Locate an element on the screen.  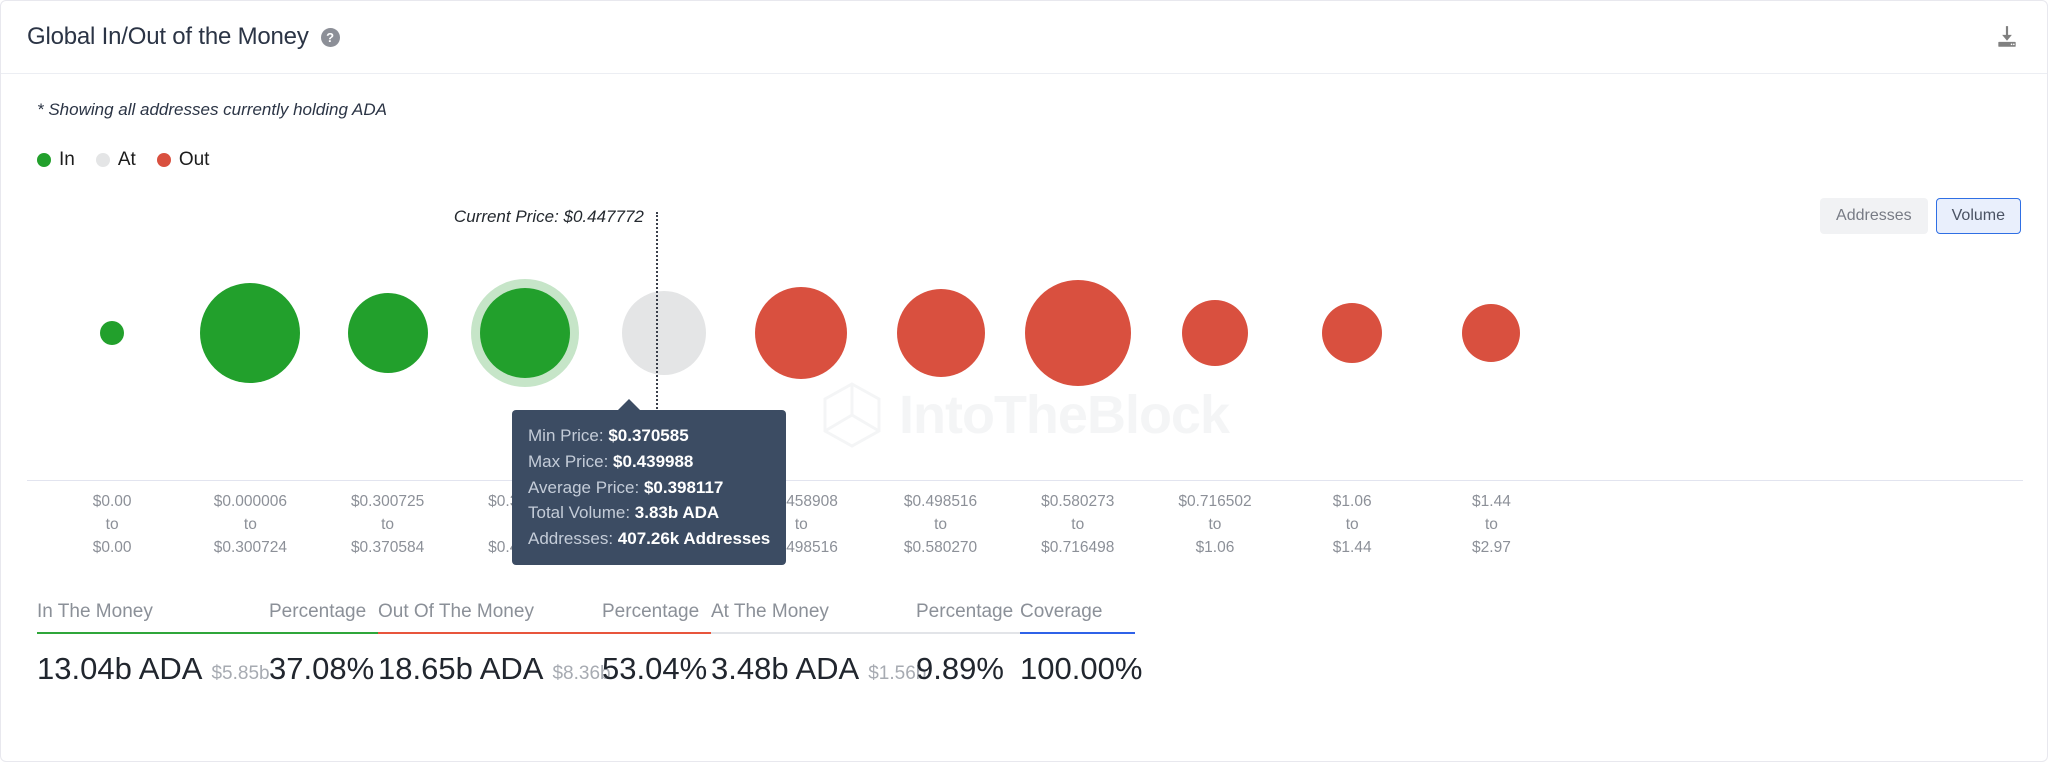
stat-percentage-3: Percentage 53.04% is located at coordinates (656, 644).